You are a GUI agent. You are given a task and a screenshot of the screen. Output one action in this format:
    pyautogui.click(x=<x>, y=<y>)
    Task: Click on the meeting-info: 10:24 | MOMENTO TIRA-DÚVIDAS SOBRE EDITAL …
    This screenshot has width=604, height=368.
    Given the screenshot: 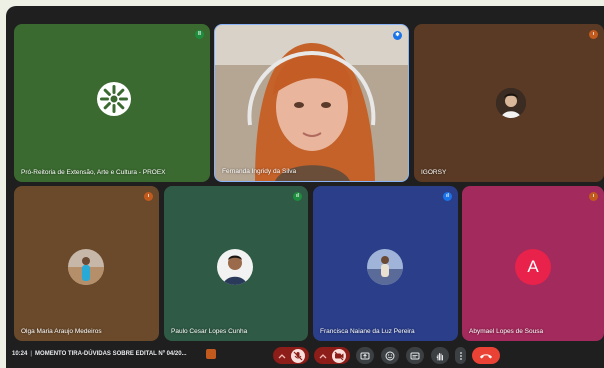 What is the action you would take?
    pyautogui.click(x=99, y=354)
    